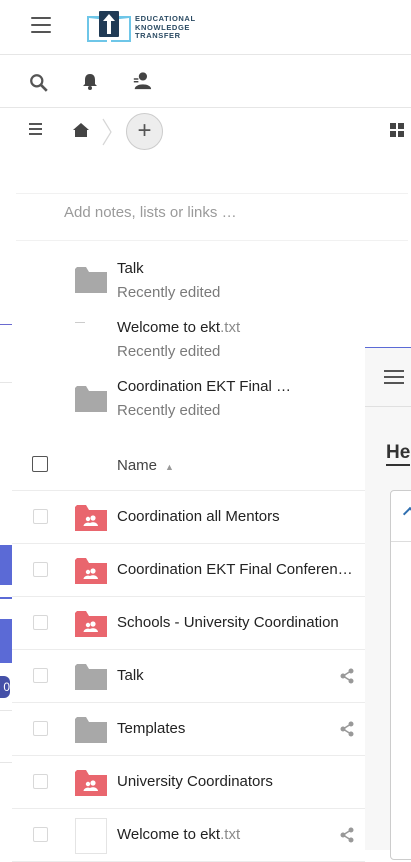 The height and width of the screenshot is (862, 411). What do you see at coordinates (398, 130) in the screenshot?
I see `grid-view-icon` at bounding box center [398, 130].